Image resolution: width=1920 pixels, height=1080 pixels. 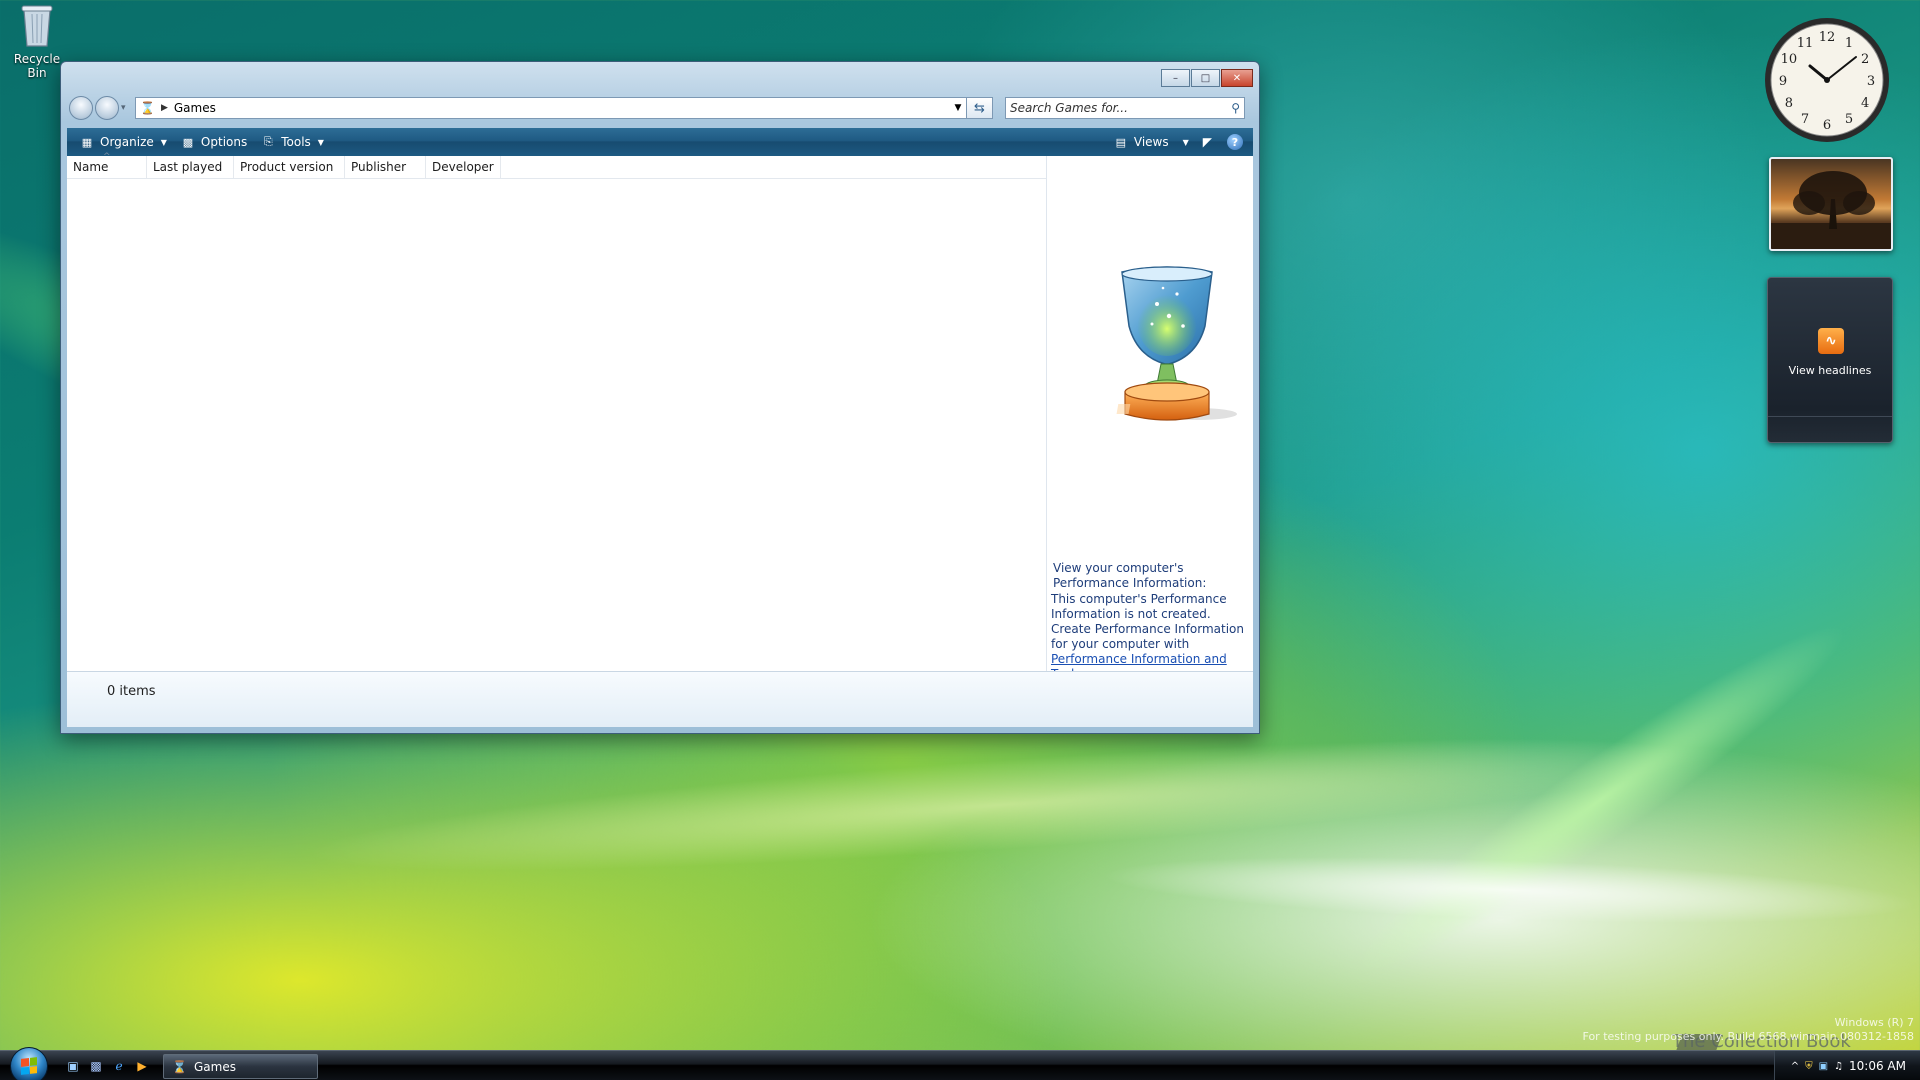 What do you see at coordinates (240, 1066) in the screenshot?
I see `taskbar-games-button: ⌛ Games` at bounding box center [240, 1066].